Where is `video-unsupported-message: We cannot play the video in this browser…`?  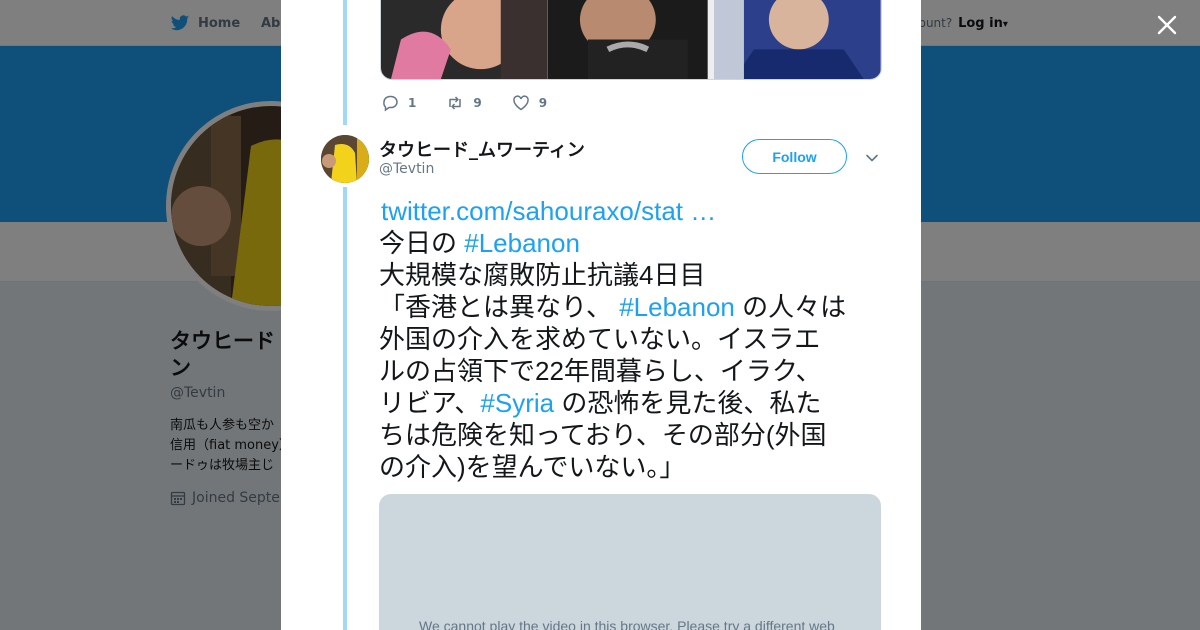 video-unsupported-message: We cannot play the video in this browser… is located at coordinates (627, 624).